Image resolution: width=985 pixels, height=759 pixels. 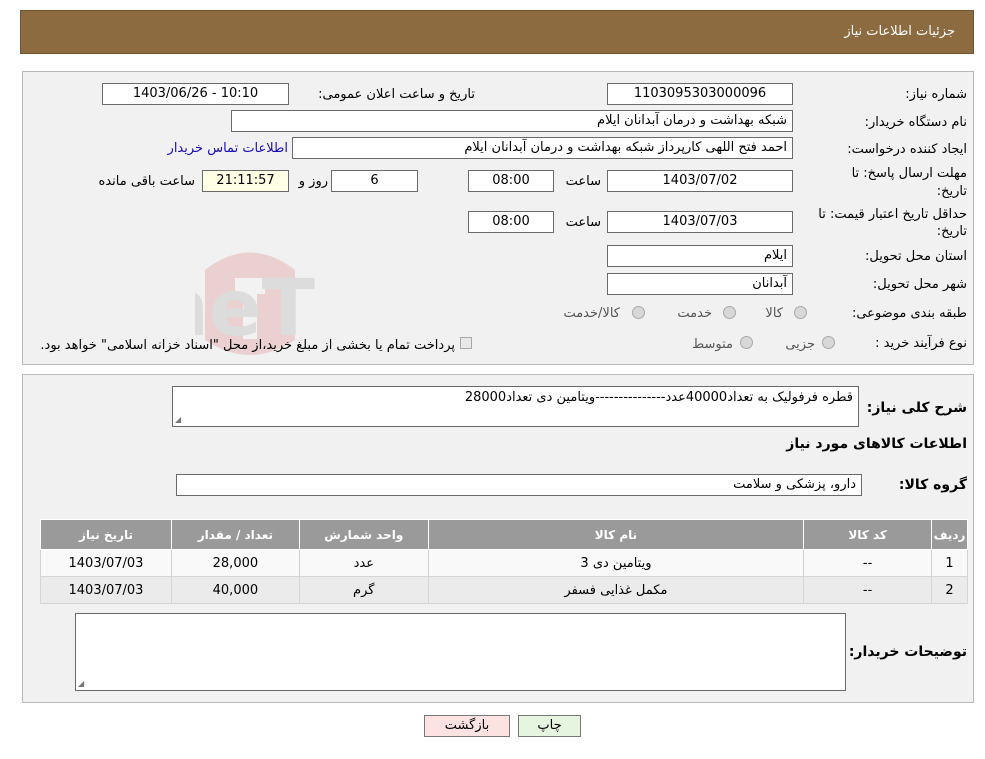 I want to click on city-field: آبدانان, so click(x=700, y=284).